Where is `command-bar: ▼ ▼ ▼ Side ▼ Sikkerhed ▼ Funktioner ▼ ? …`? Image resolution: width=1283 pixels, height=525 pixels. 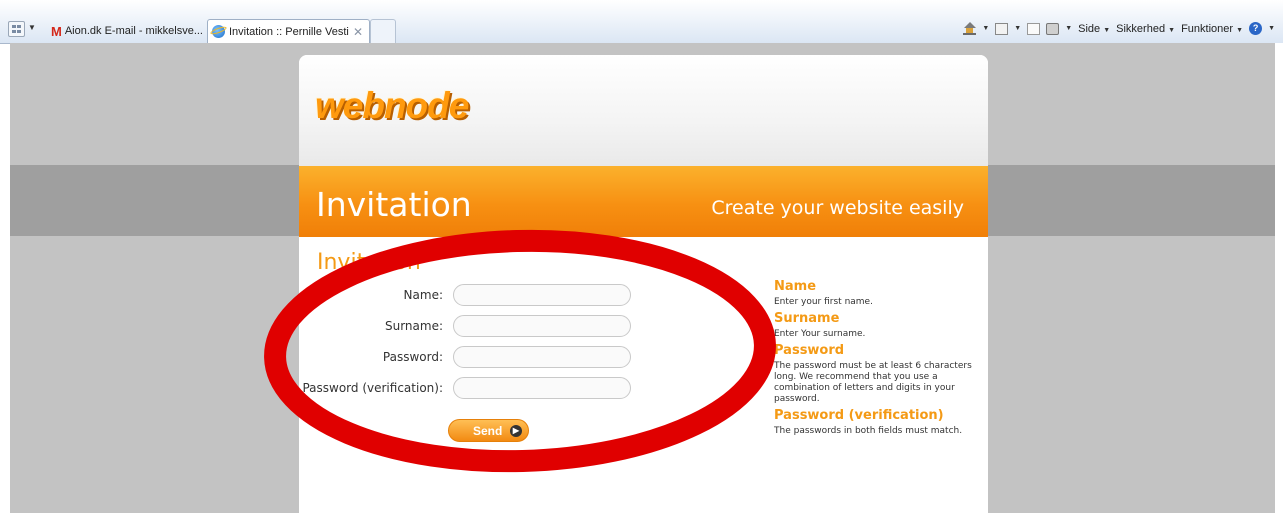
command-bar: ▼ ▼ ▼ Side ▼ Sikkerhed ▼ Funktioner ▼ ? … is located at coordinates (1119, 28).